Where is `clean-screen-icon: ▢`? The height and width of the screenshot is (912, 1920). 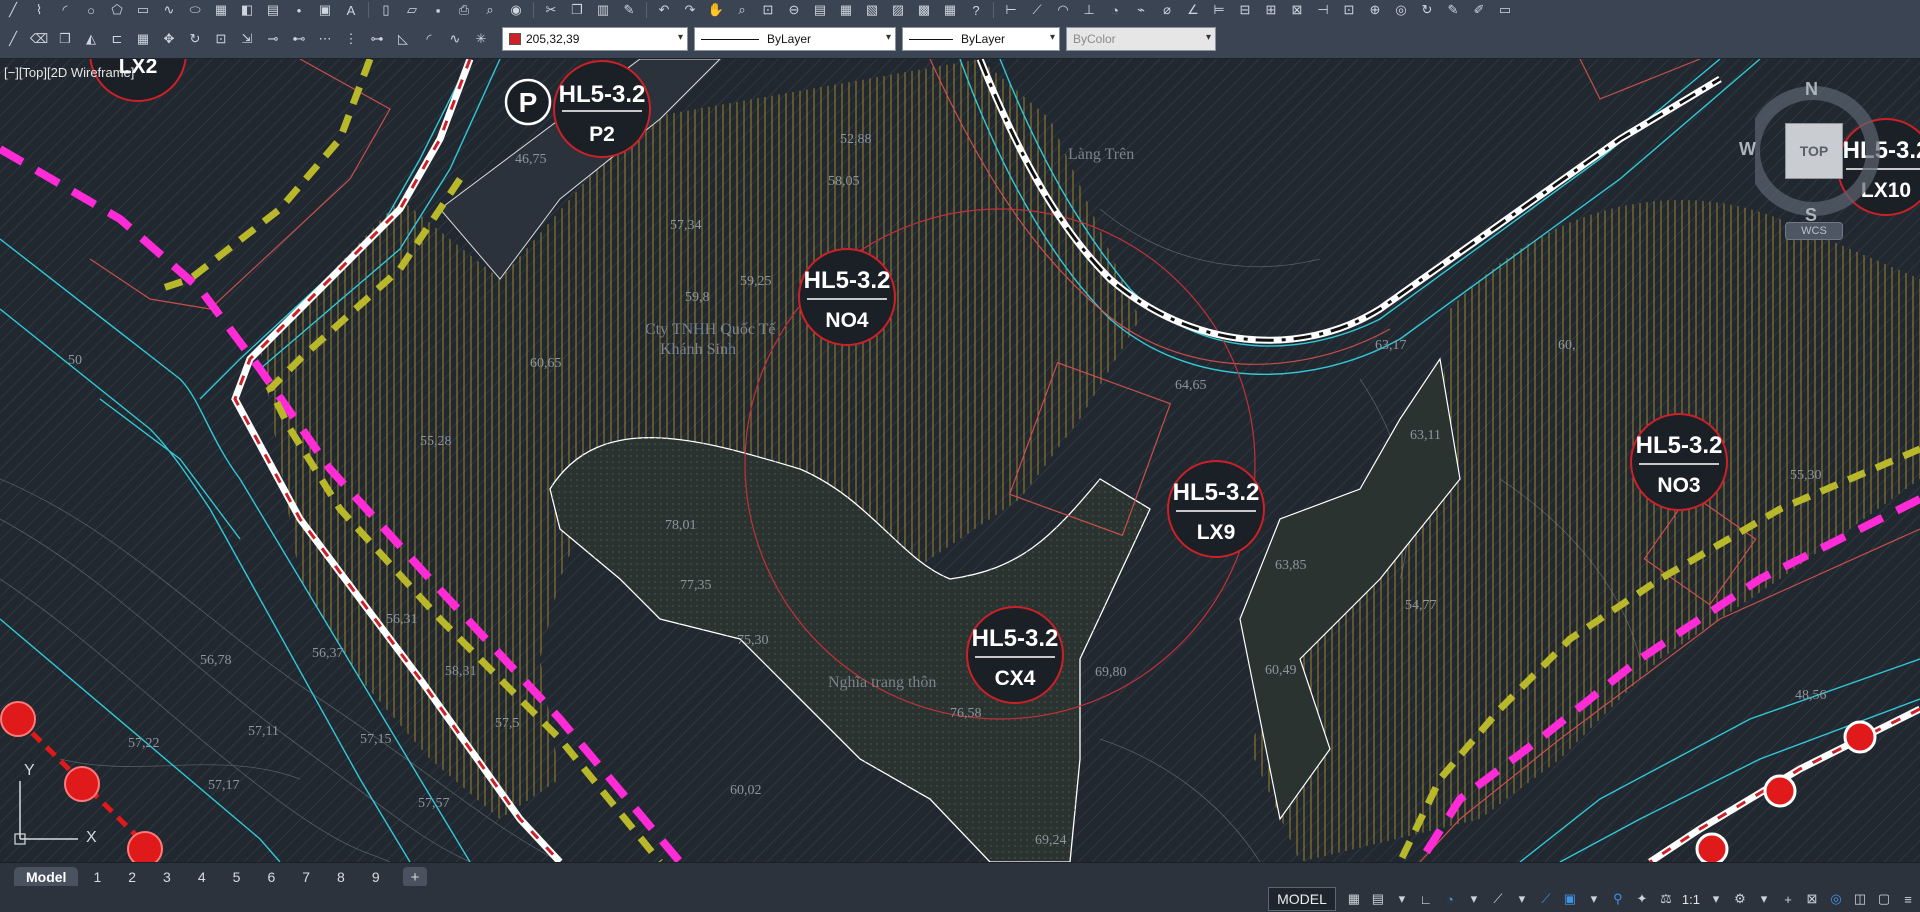
clean-screen-icon: ▢ is located at coordinates (1884, 899).